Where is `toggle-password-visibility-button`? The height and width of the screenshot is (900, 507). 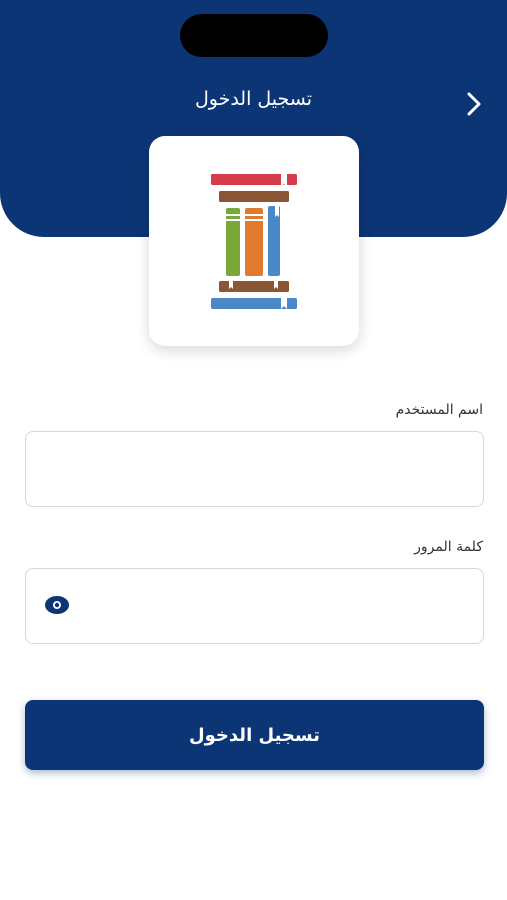
toggle-password-visibility-button is located at coordinates (57, 605).